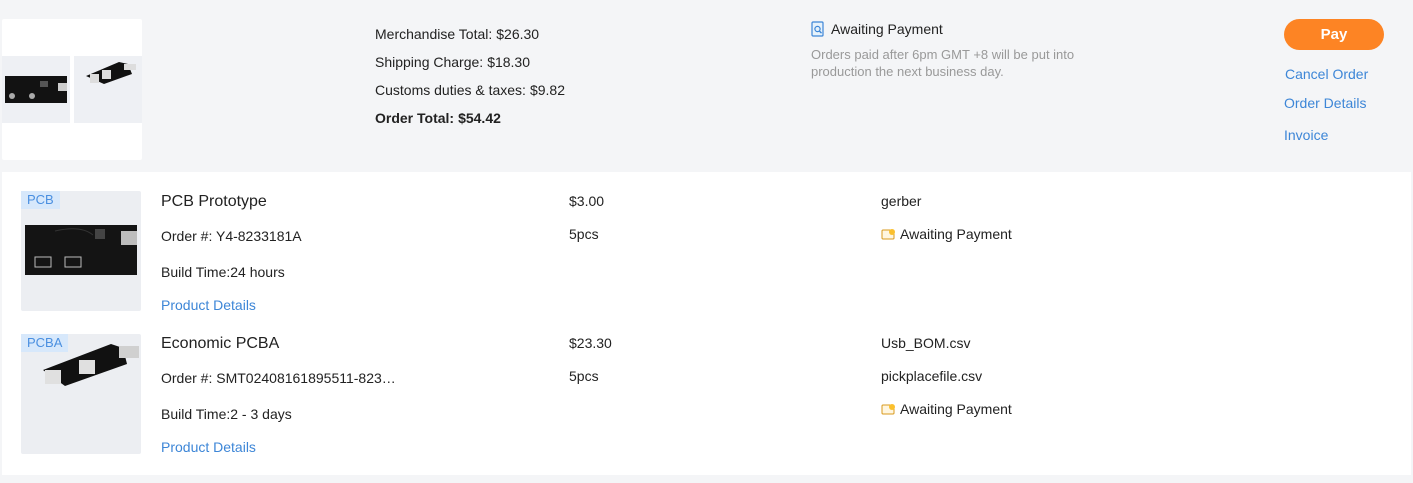 This screenshot has height=483, width=1413. I want to click on order-number: Order #: Y4-8233181A, so click(231, 236).